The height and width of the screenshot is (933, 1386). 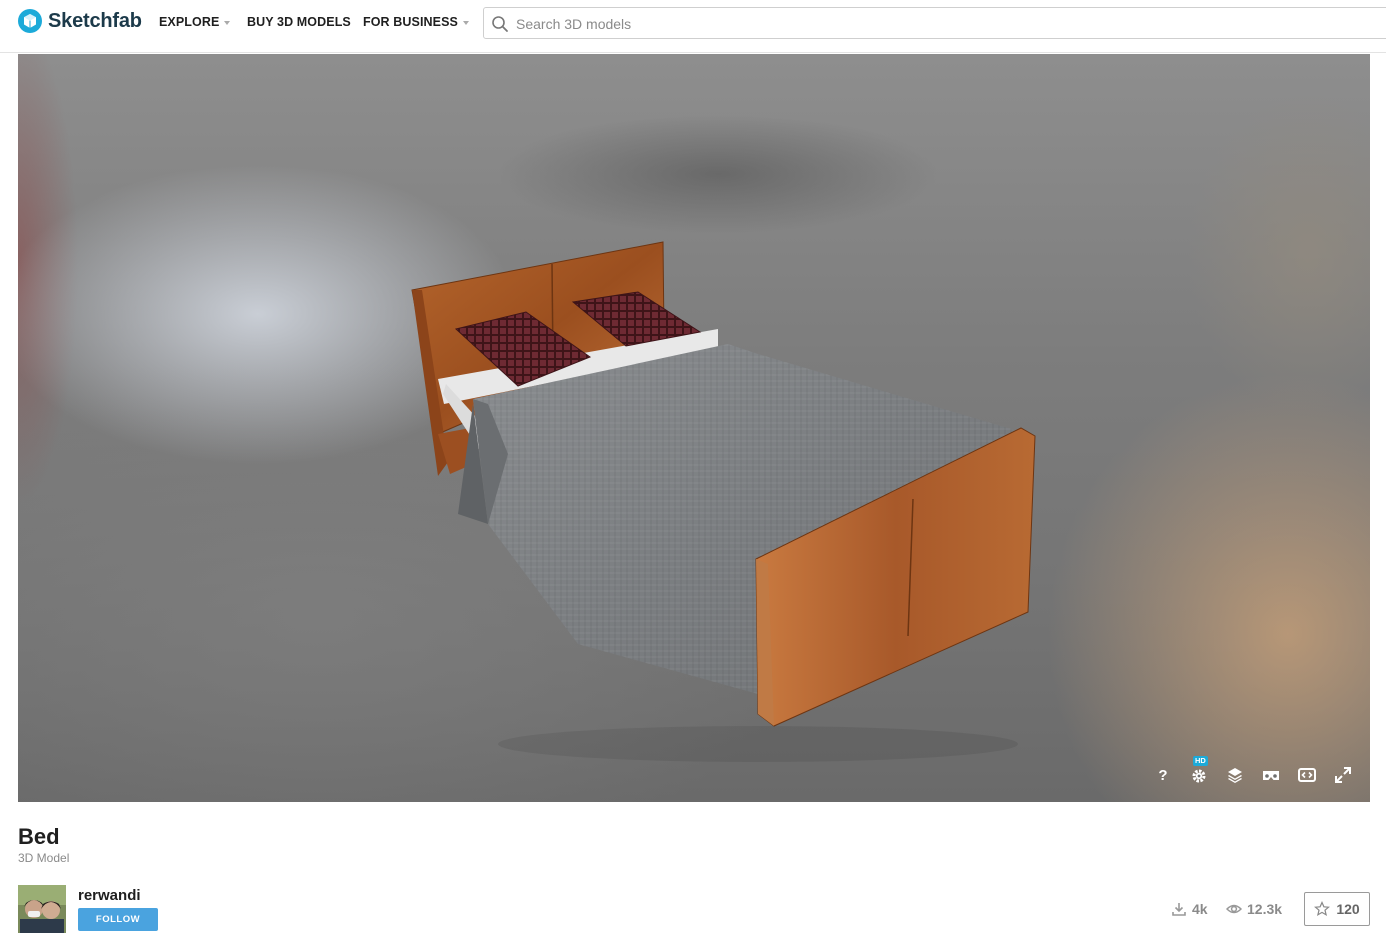 I want to click on vr-headset-icon, so click(x=1271, y=775).